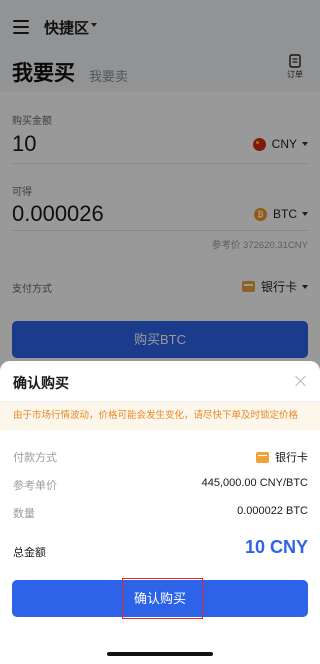 This screenshot has height=664, width=320. Describe the element at coordinates (276, 547) in the screenshot. I see `total-amount-value: 10 CNY` at that location.